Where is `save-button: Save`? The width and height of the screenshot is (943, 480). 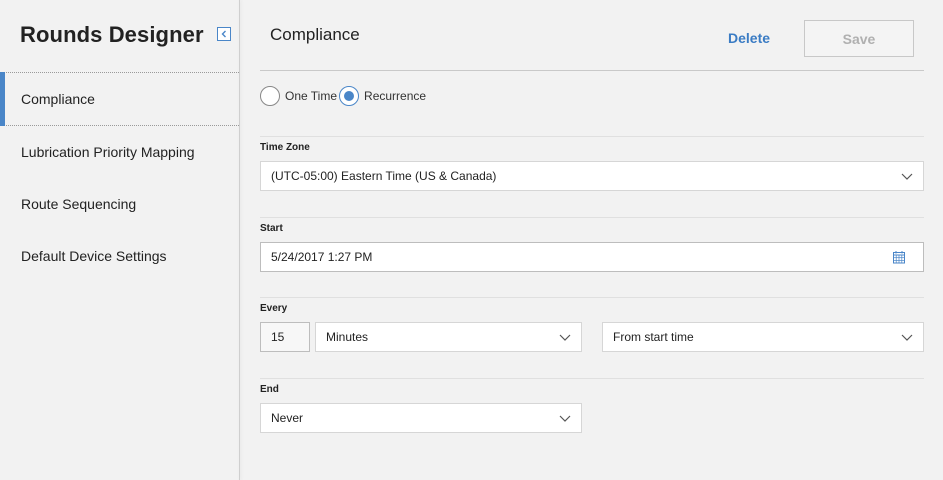
save-button: Save is located at coordinates (859, 38).